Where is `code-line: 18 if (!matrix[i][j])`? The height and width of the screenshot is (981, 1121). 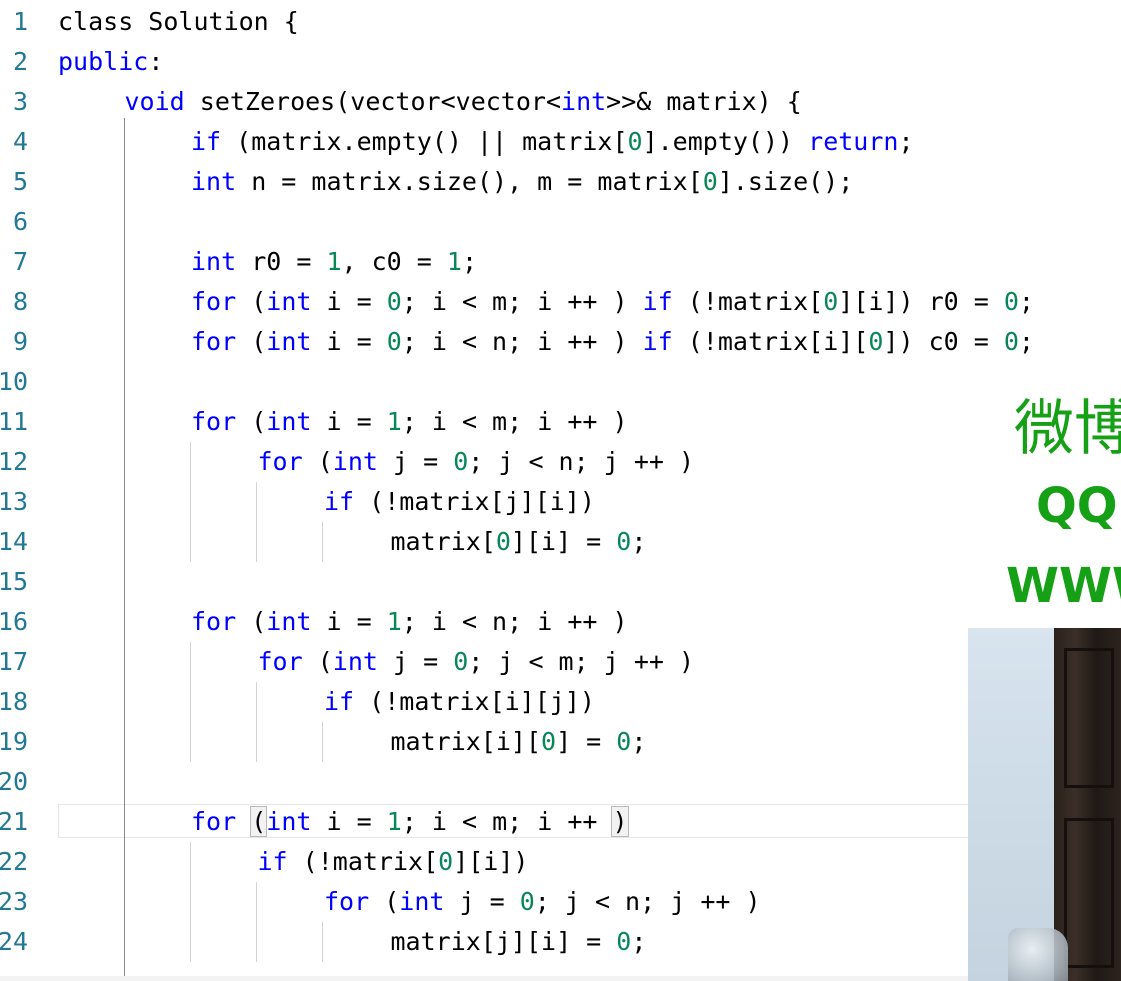
code-line: 18 if (!matrix[i][j]) is located at coordinates (560, 702).